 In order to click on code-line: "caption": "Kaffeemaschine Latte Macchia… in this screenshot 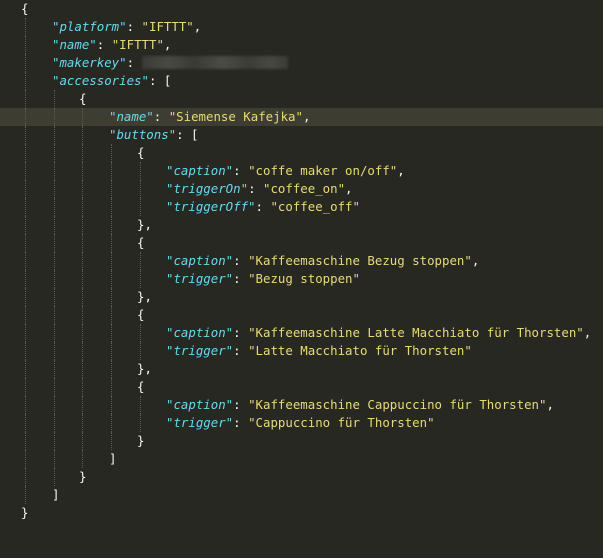, I will do `click(301, 333)`.